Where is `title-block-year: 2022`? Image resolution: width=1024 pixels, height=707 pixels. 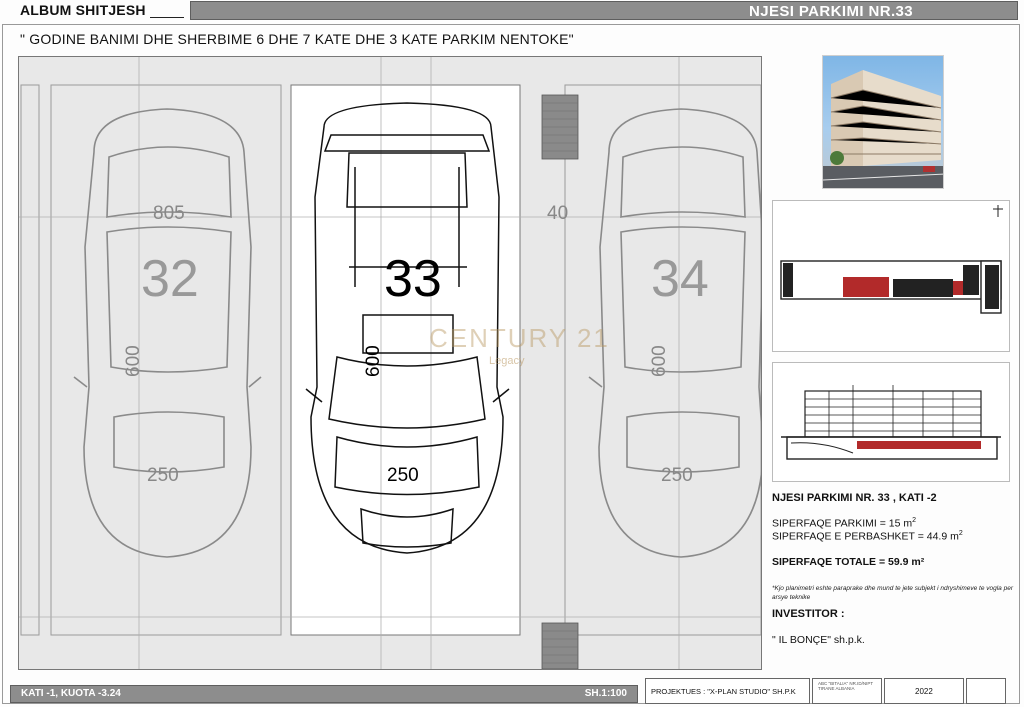
title-block-year: 2022 is located at coordinates (924, 691).